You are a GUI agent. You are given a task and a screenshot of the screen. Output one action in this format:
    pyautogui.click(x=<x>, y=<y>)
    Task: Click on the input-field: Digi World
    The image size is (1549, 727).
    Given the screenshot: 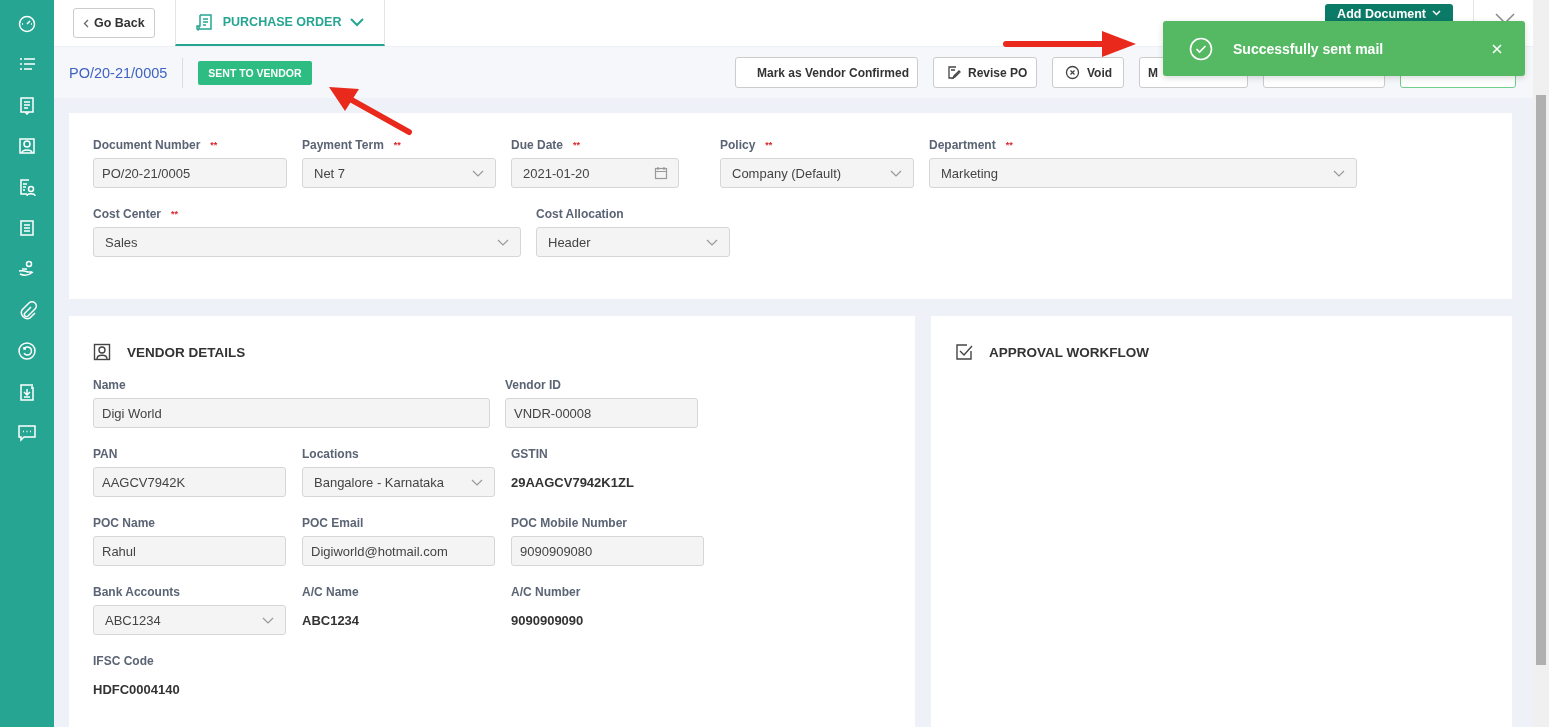 What is the action you would take?
    pyautogui.click(x=291, y=413)
    